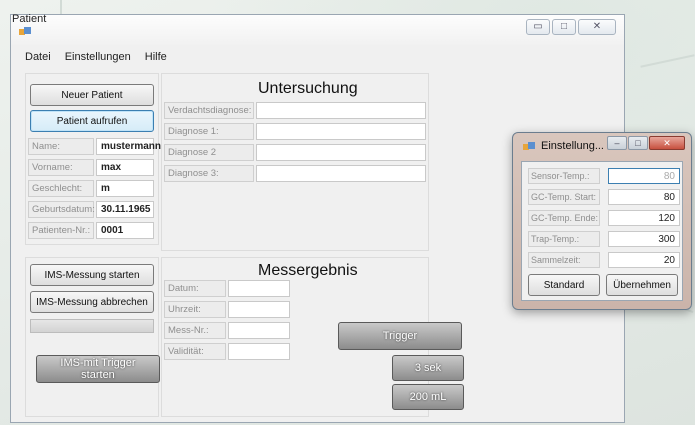  Describe the element at coordinates (125, 209) in the screenshot. I see `birthdate-field: 30.11.1965` at that location.